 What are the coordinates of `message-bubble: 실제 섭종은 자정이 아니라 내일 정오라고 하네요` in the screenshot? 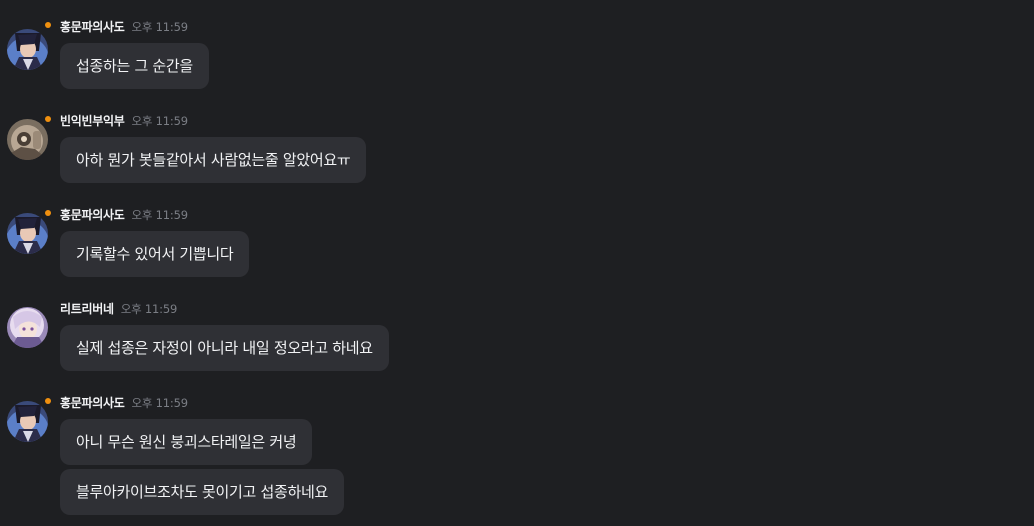 It's located at (224, 348).